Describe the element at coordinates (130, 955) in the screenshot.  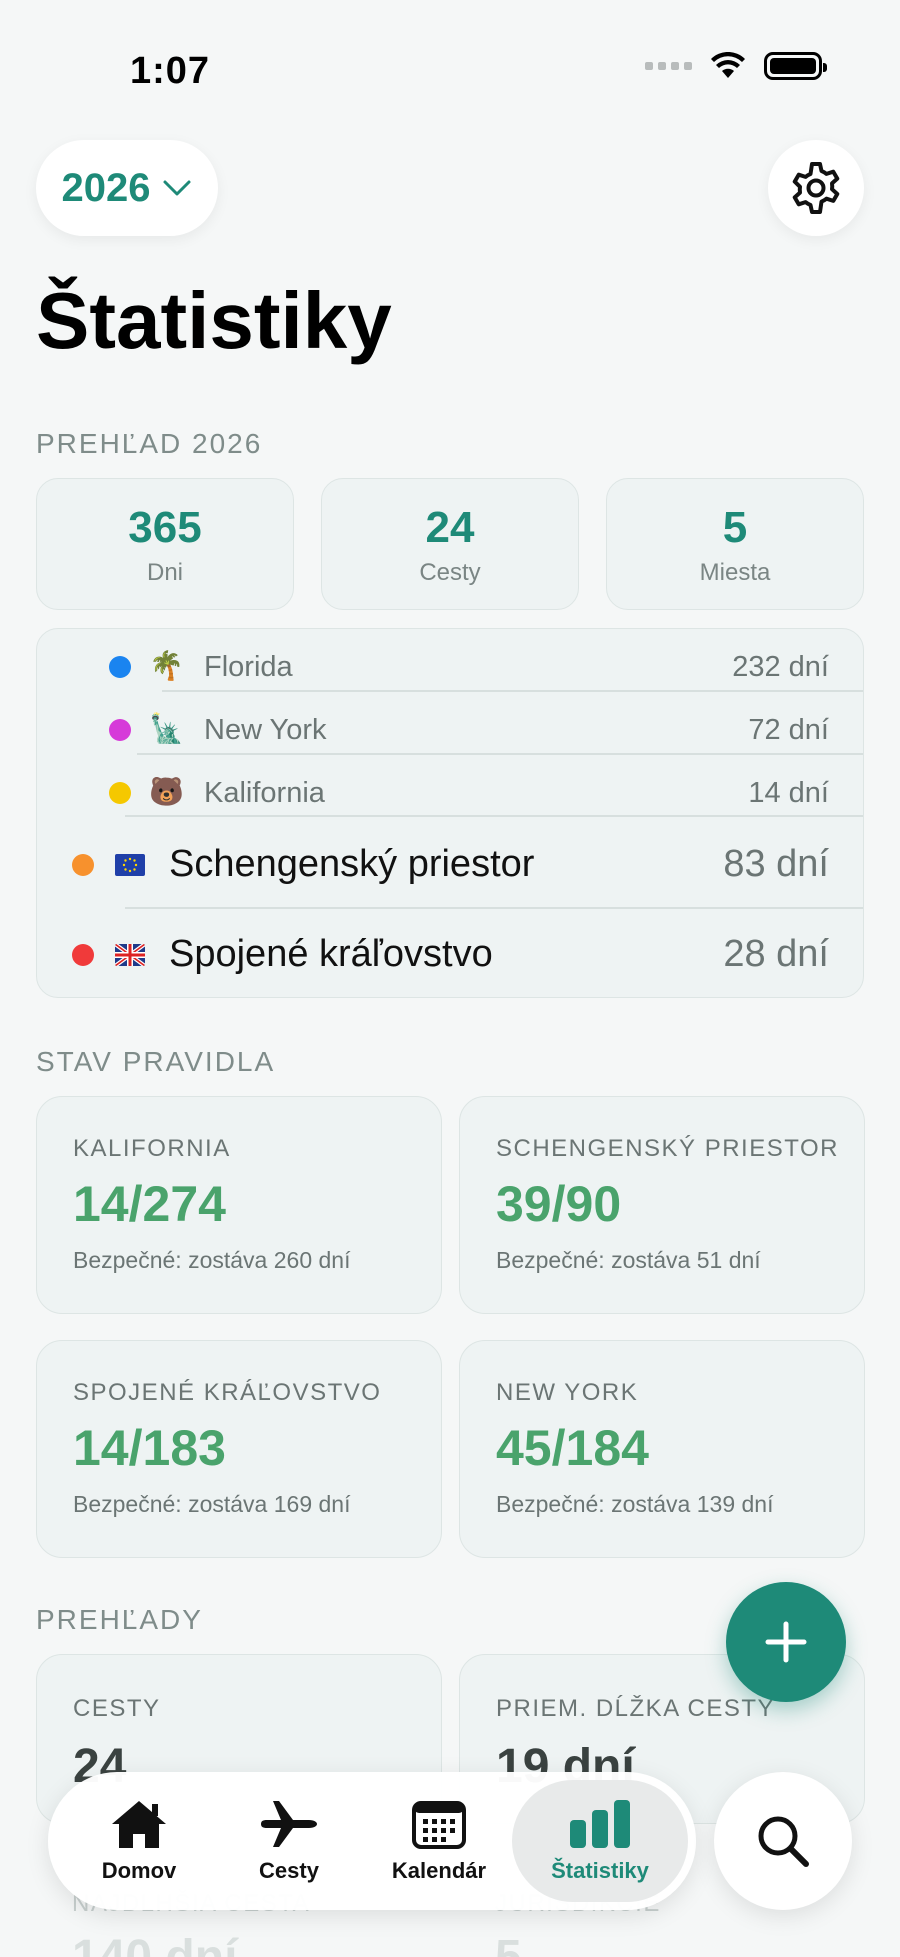
I see `uk-flag-icon` at that location.